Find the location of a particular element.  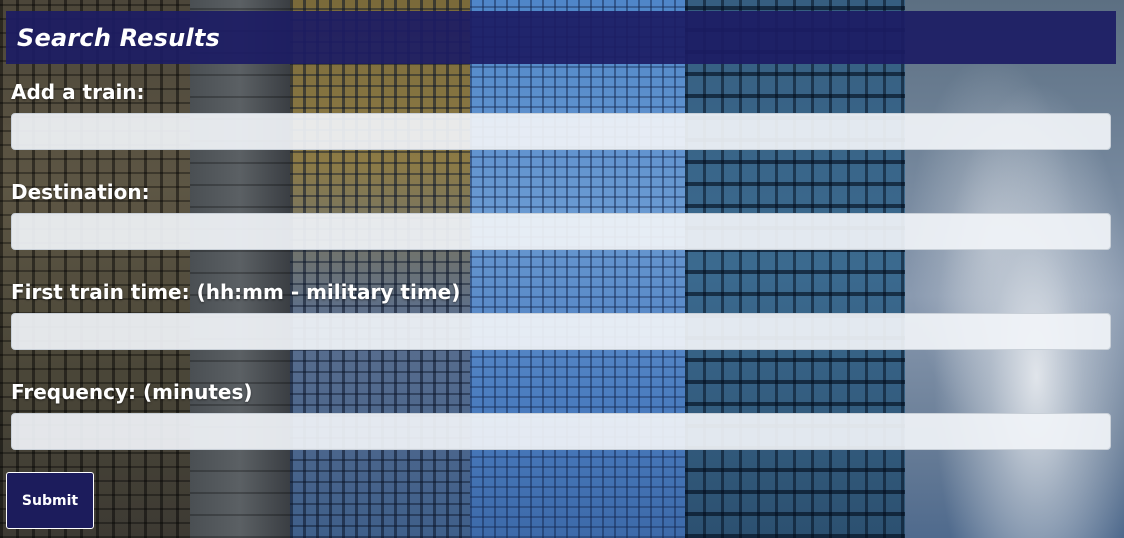

header-title: Search Results is located at coordinates (118, 37).